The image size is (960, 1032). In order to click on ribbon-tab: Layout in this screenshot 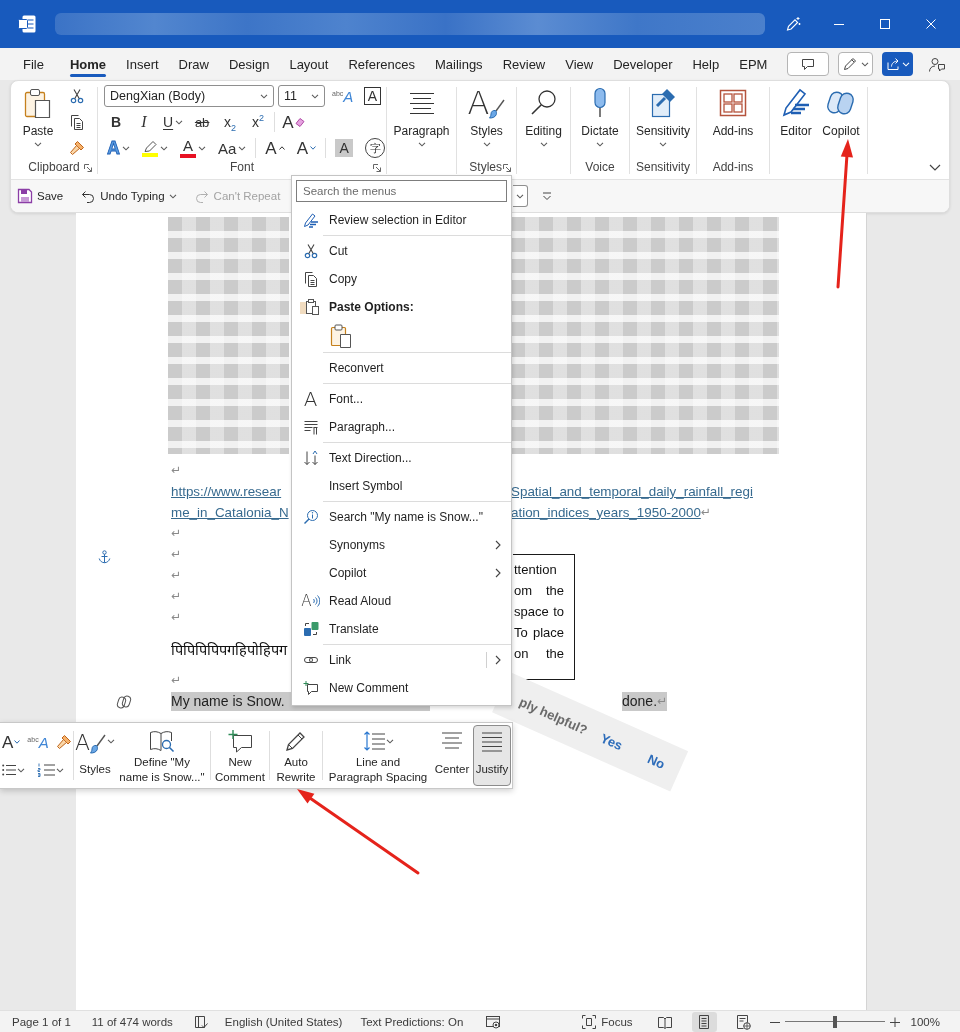, I will do `click(309, 64)`.